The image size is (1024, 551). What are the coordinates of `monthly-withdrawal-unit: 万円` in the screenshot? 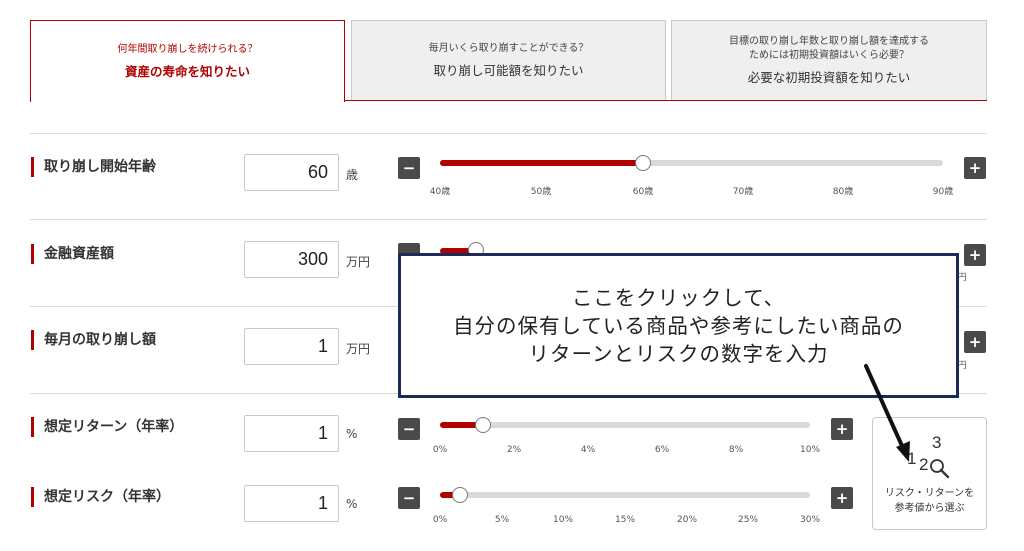 It's located at (358, 349).